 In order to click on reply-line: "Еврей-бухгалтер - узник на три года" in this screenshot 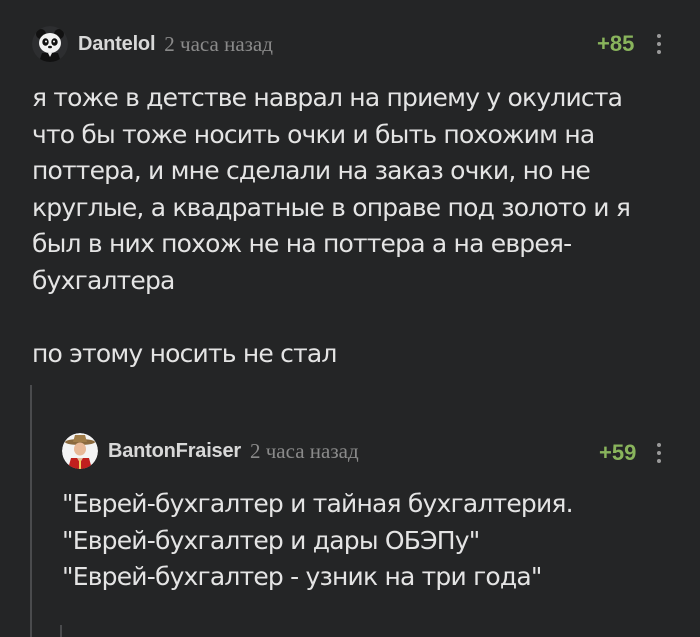, I will do `click(302, 576)`.